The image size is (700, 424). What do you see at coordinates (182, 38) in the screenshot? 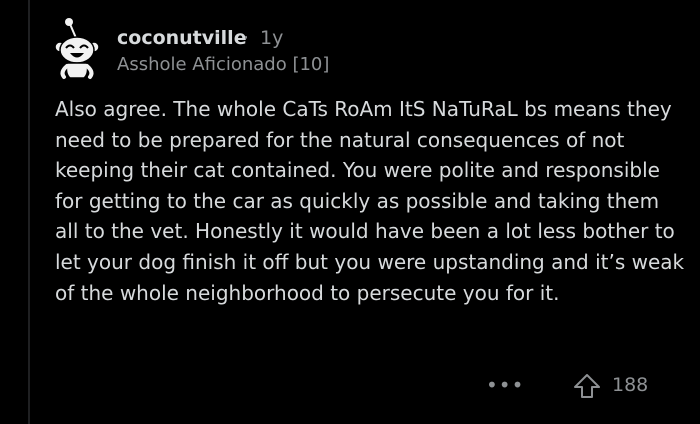
I see `comment-username: coconutville` at bounding box center [182, 38].